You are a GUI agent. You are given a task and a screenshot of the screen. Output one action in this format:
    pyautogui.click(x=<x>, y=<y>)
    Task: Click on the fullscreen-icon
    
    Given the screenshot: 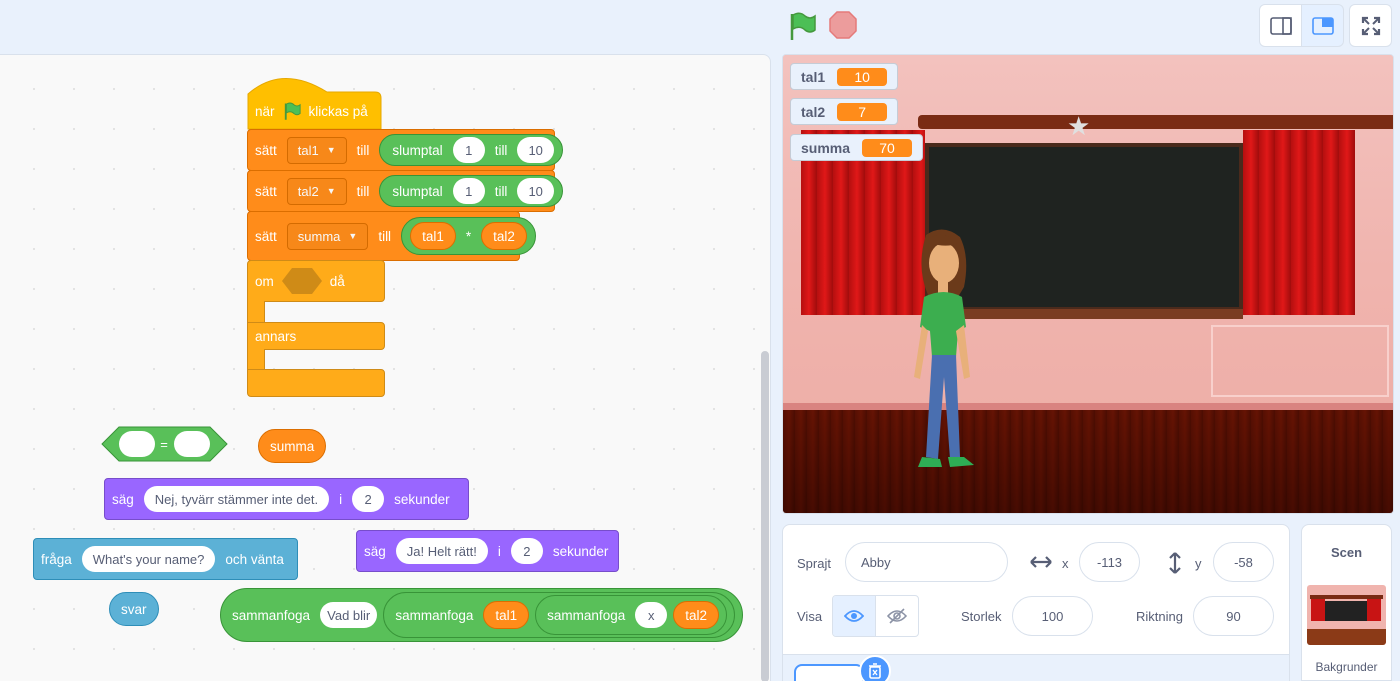 What is the action you would take?
    pyautogui.click(x=1370, y=25)
    